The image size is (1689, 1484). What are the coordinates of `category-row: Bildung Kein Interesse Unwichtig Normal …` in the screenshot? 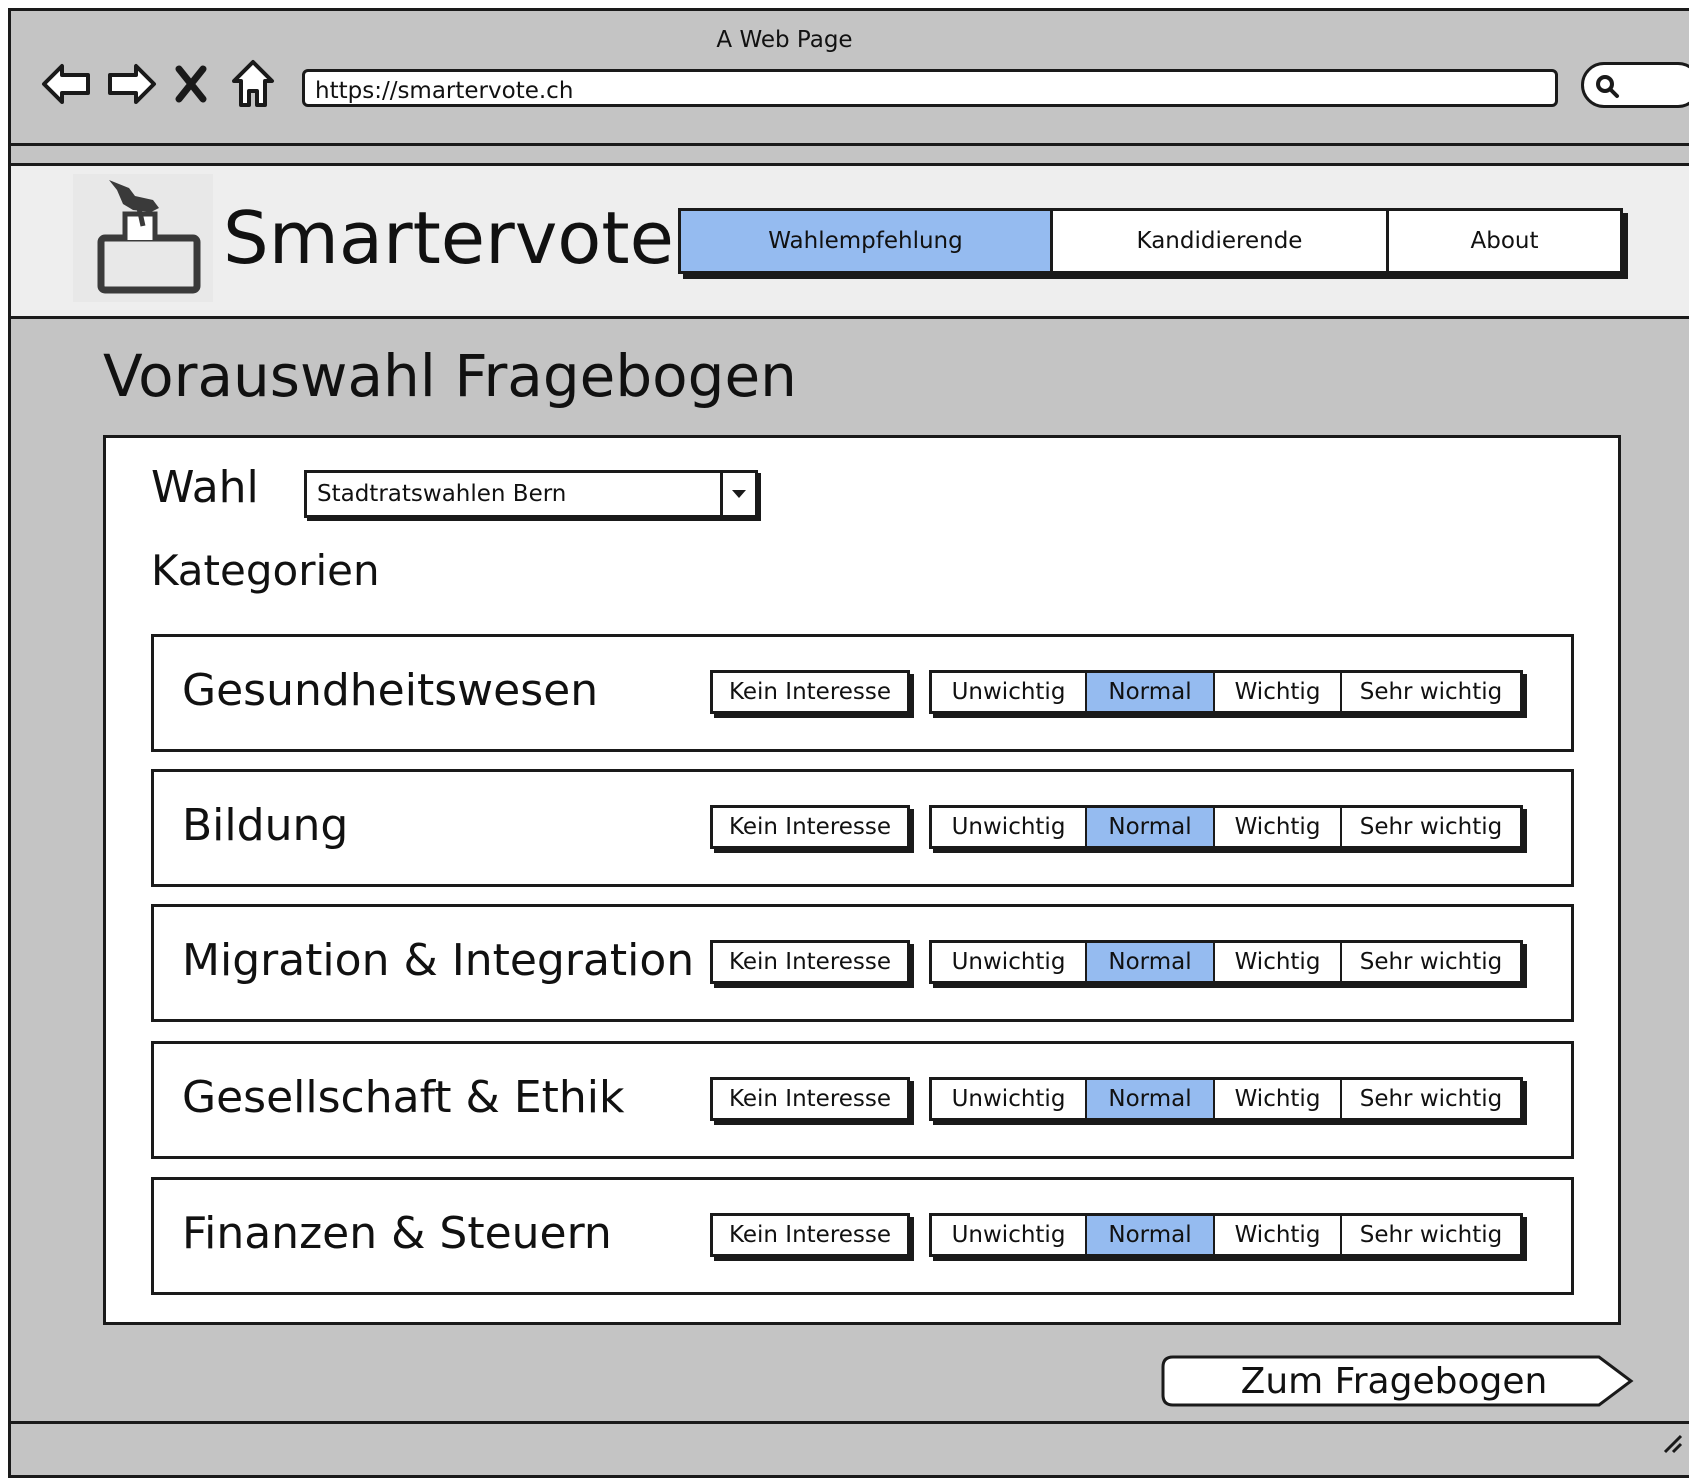 It's located at (862, 828).